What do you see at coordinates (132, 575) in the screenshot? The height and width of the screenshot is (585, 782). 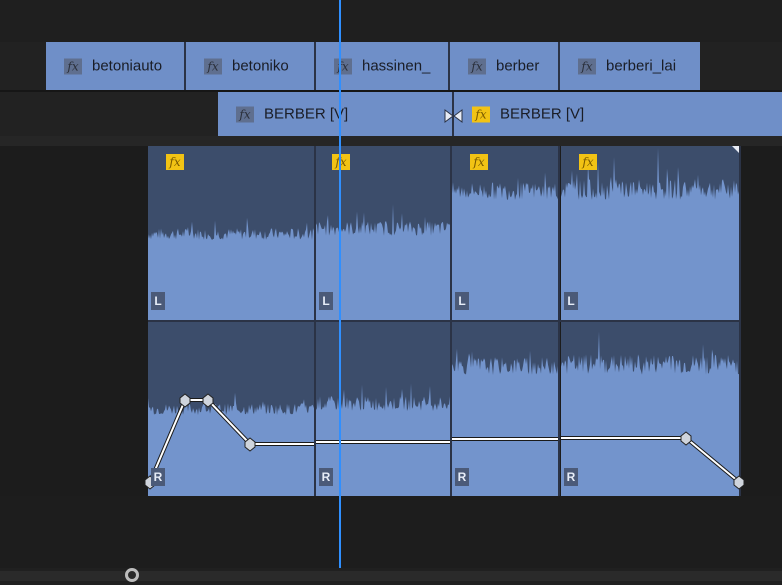 I see `scrollbar-zoom-handle` at bounding box center [132, 575].